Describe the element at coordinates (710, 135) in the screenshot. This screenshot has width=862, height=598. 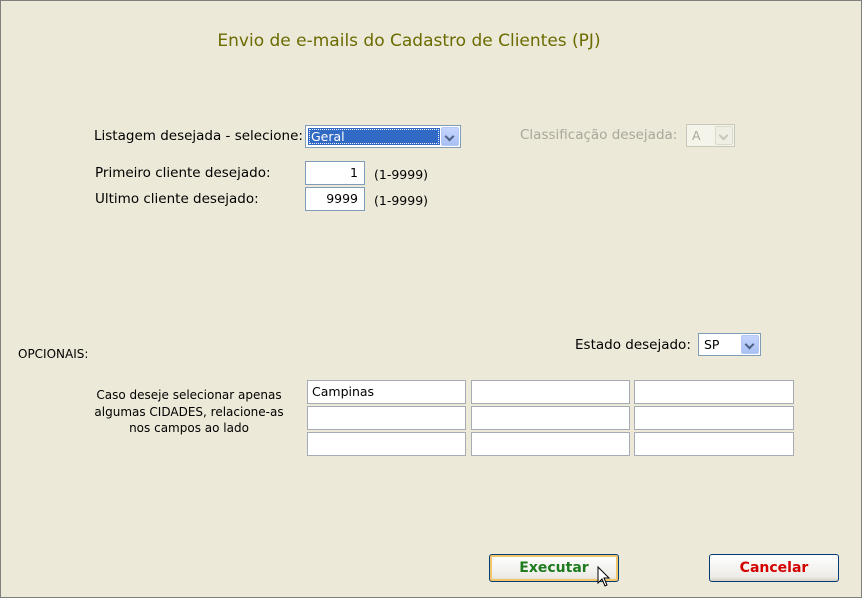
I see `classificacao-select: A` at that location.